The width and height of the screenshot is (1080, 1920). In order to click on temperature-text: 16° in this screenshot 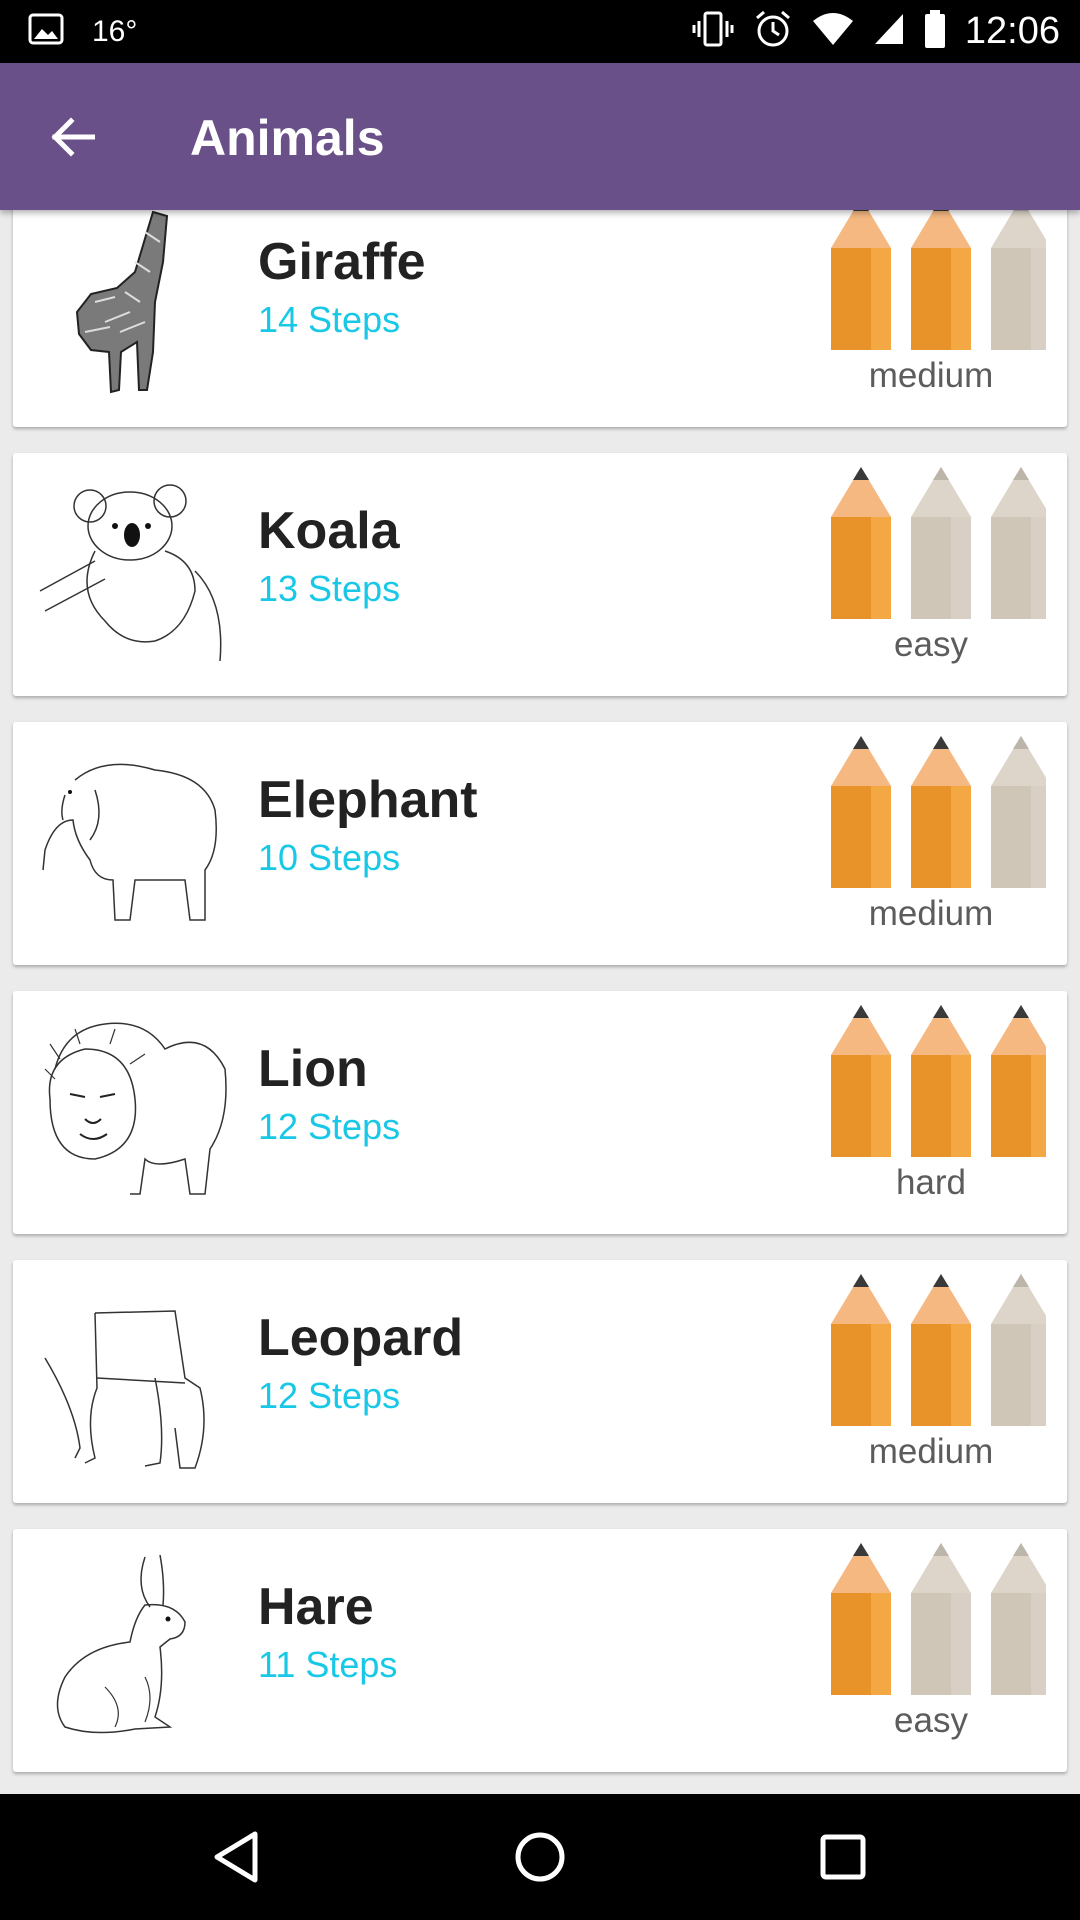, I will do `click(115, 31)`.